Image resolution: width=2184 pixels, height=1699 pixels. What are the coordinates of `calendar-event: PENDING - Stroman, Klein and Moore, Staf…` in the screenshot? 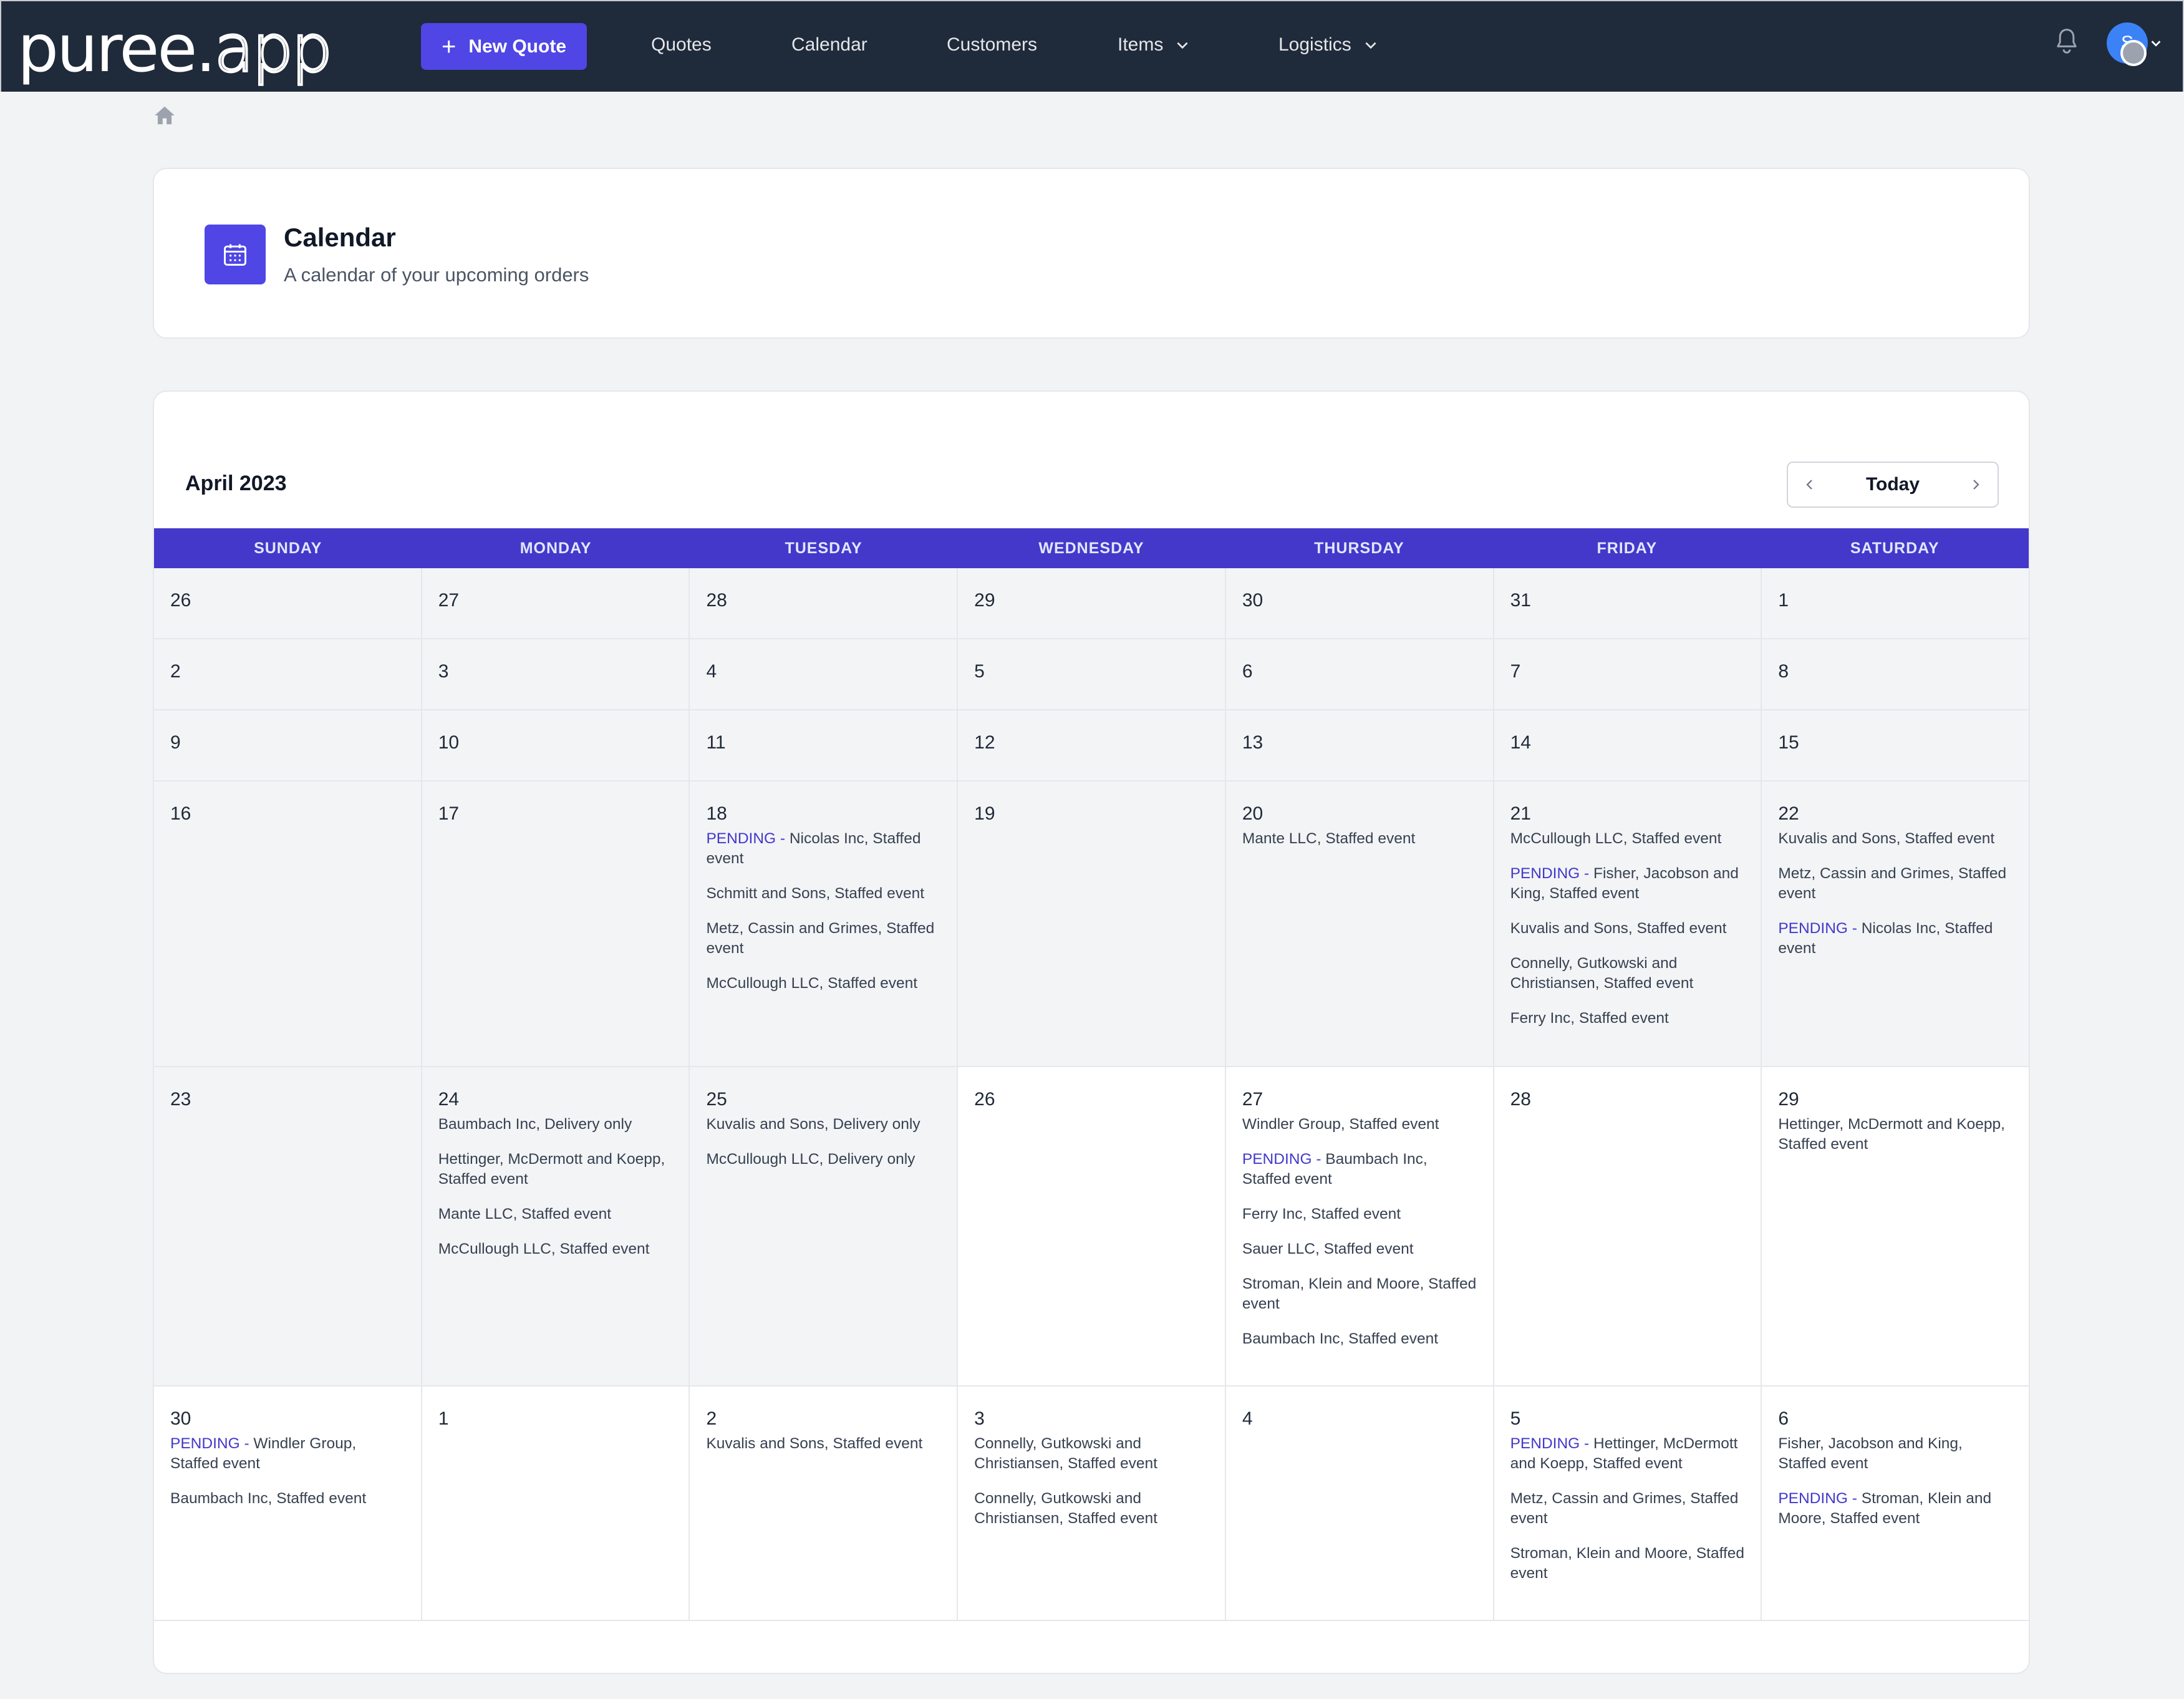 It's located at (1896, 1509).